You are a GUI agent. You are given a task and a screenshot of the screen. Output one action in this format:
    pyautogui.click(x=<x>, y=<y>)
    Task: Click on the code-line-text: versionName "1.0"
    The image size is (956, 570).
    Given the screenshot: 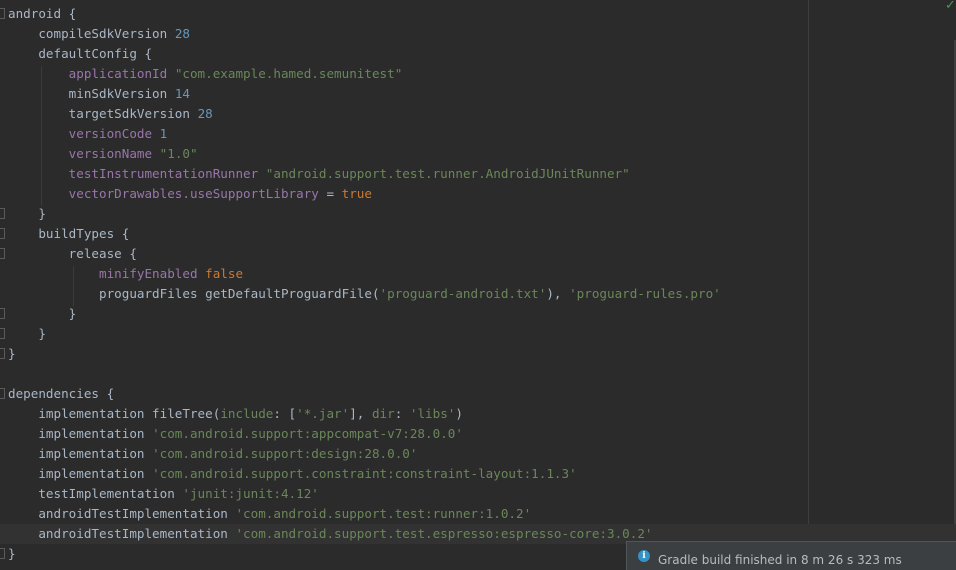 What is the action you would take?
    pyautogui.click(x=103, y=154)
    